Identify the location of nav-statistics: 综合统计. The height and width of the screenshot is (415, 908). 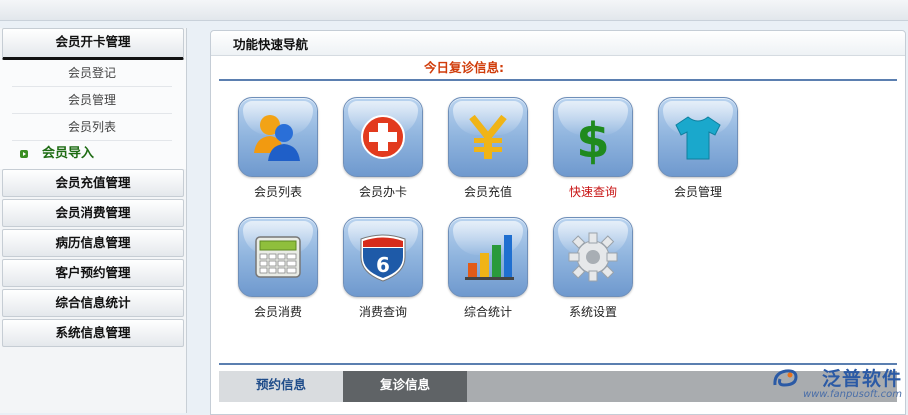
(488, 268).